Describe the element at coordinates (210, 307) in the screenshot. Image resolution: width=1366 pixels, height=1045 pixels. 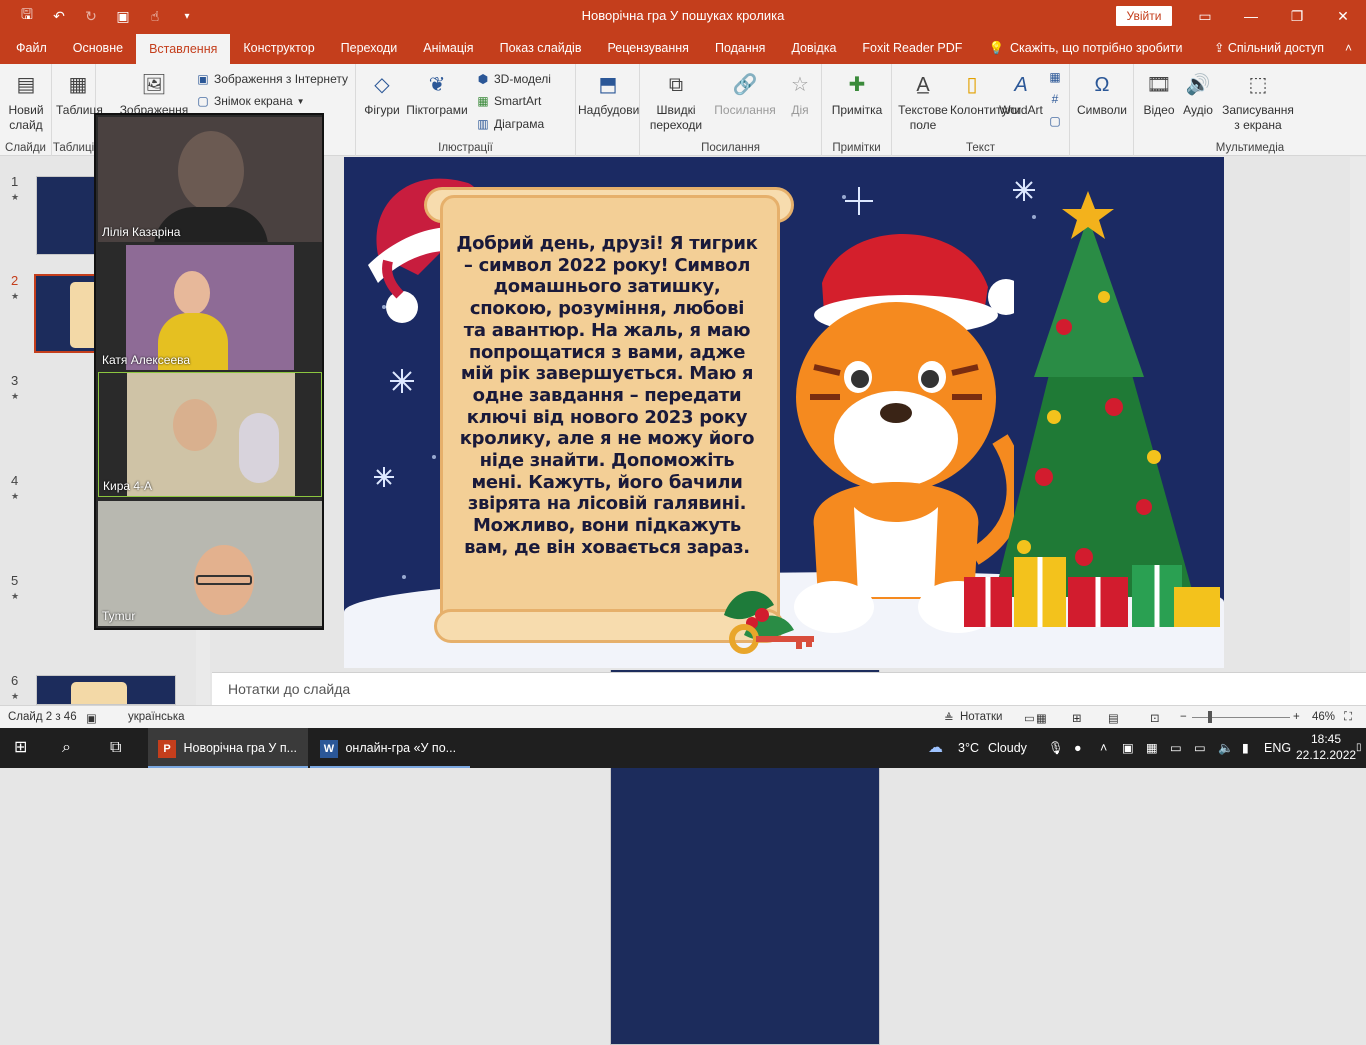
I see `participant-tile: Катя Алексеева` at that location.